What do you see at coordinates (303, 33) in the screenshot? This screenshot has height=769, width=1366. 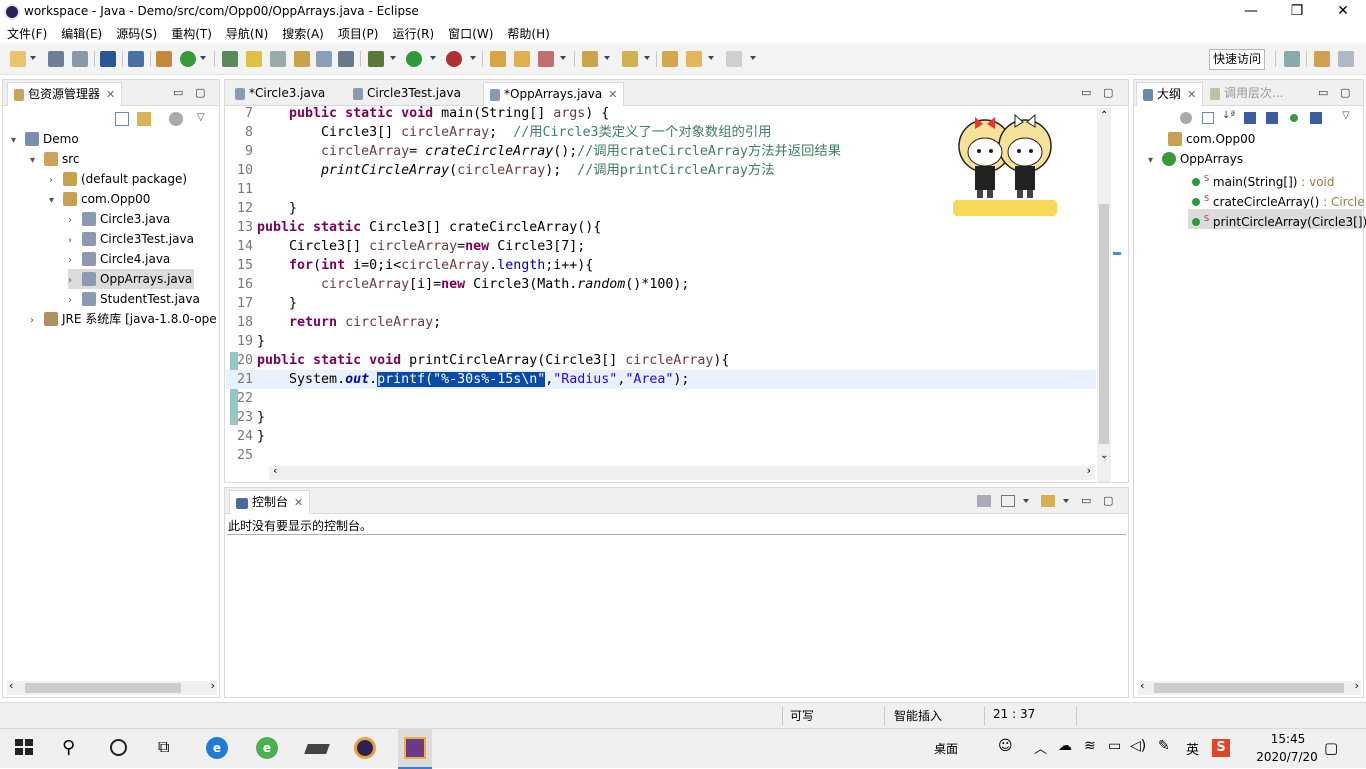 I see `menu-search: 搜索(A)` at bounding box center [303, 33].